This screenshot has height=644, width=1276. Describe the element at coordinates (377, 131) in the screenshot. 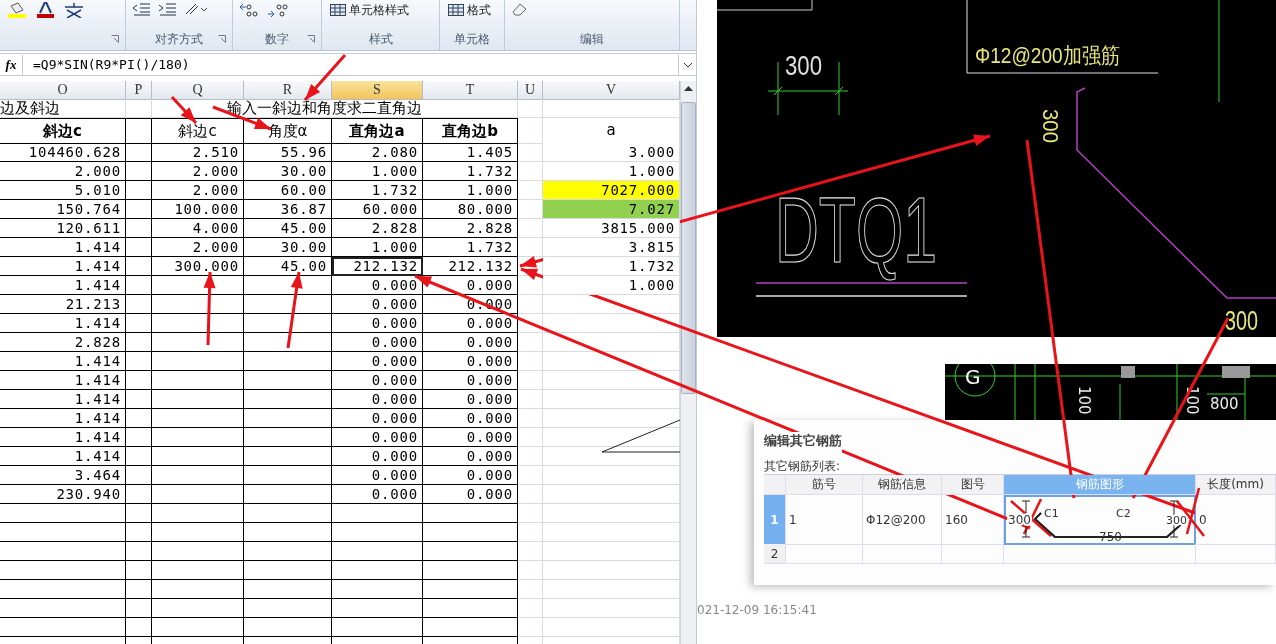

I see `column-heading: 直角边a` at that location.